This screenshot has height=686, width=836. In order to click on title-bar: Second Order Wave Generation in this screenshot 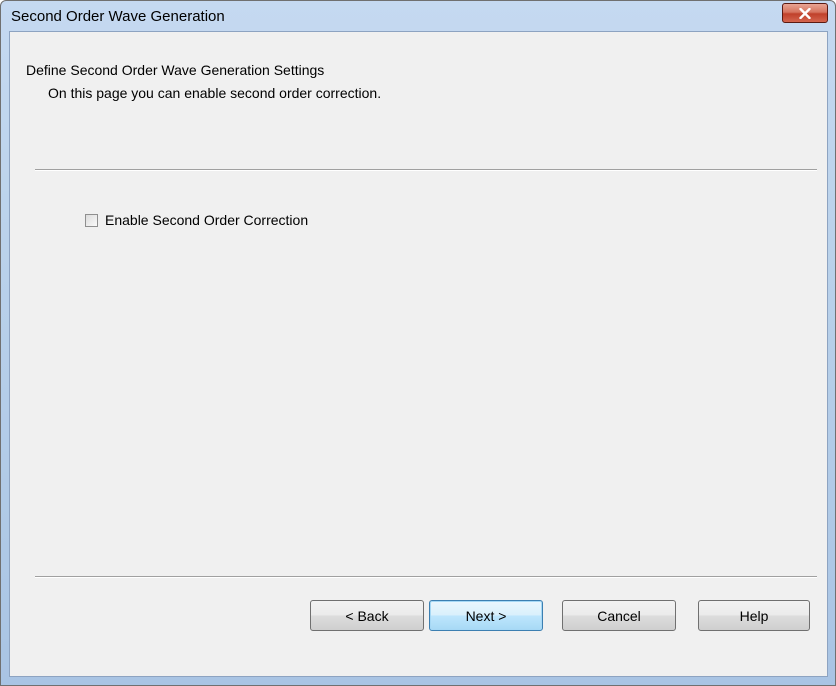, I will do `click(418, 14)`.